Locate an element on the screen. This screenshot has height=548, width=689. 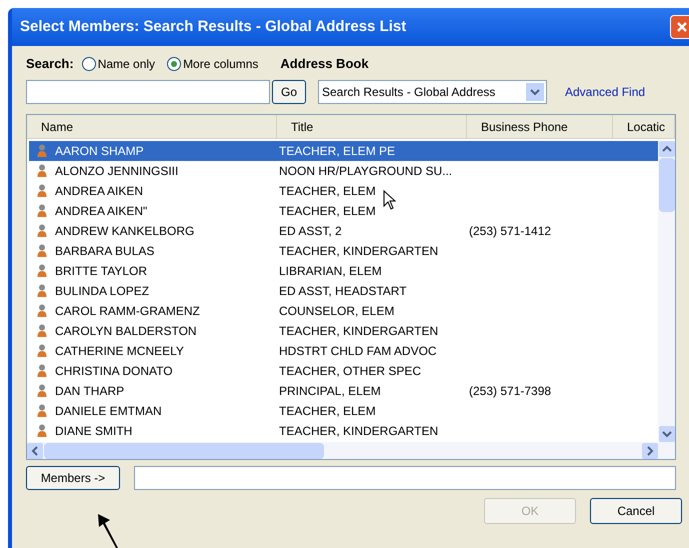
column-header: Title is located at coordinates (372, 126).